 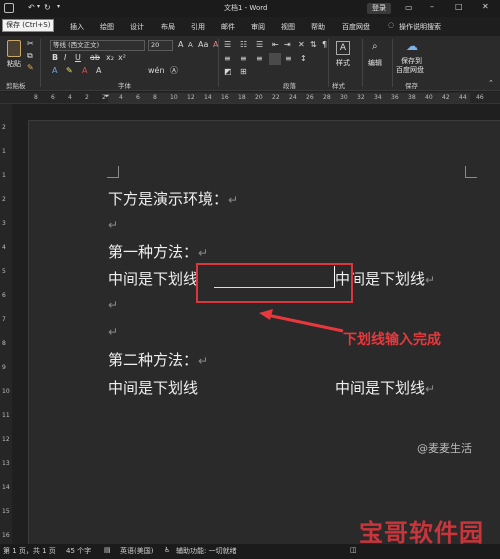 What do you see at coordinates (259, 59) in the screenshot?
I see `align-right-icon: ≡` at bounding box center [259, 59].